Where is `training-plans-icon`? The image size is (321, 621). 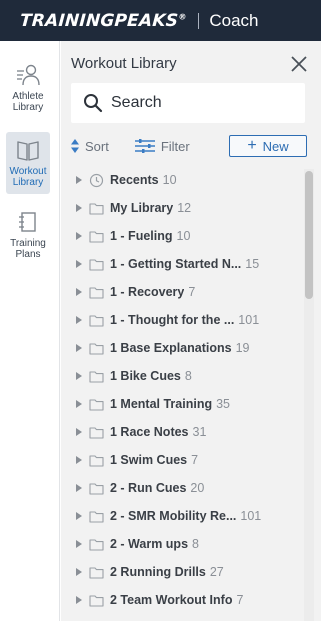
training-plans-icon is located at coordinates (28, 222).